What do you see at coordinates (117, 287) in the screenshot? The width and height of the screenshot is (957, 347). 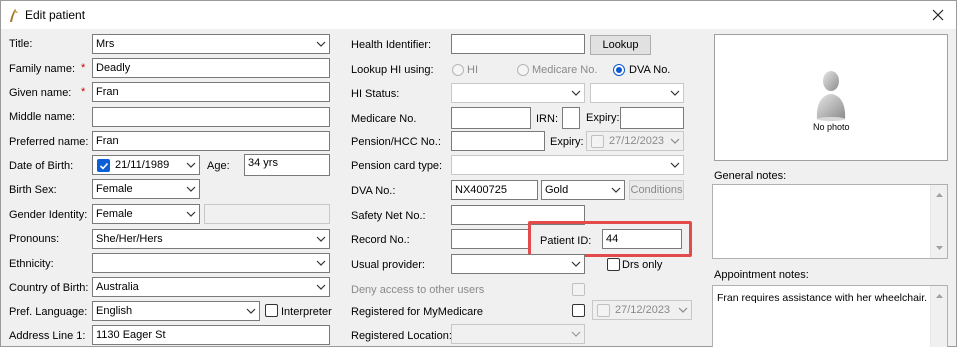 I see `country-of-birth-value: Australia` at bounding box center [117, 287].